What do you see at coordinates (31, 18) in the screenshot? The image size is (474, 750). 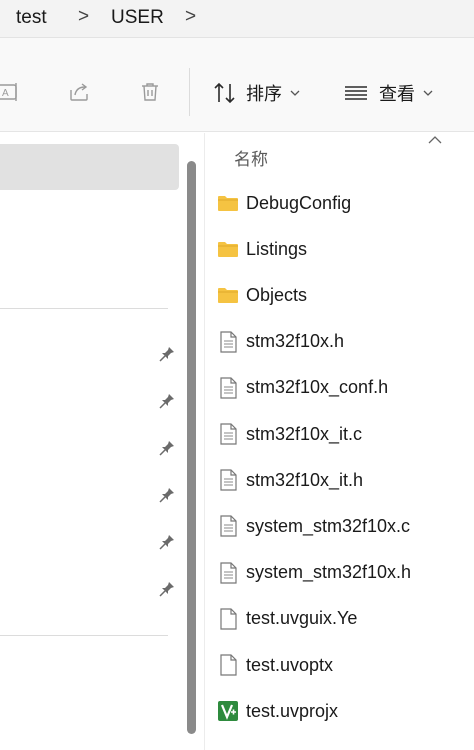 I see `breadcrumb-item-test: test` at bounding box center [31, 18].